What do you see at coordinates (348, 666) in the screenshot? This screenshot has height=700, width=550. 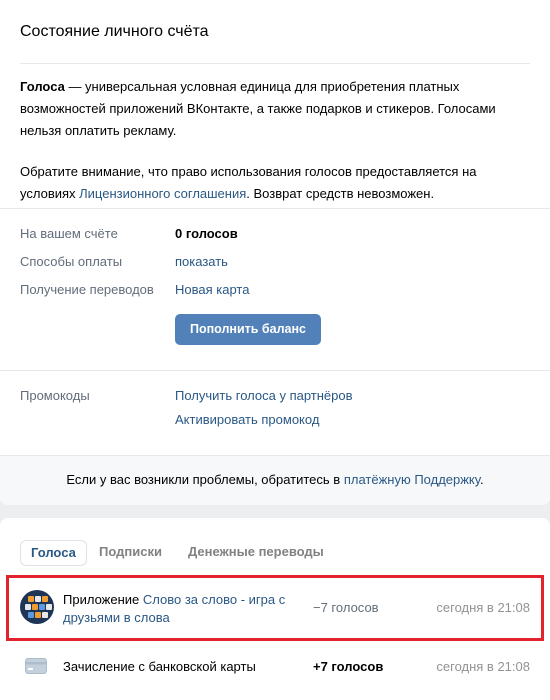 I see `history-amount: +7 голосов` at bounding box center [348, 666].